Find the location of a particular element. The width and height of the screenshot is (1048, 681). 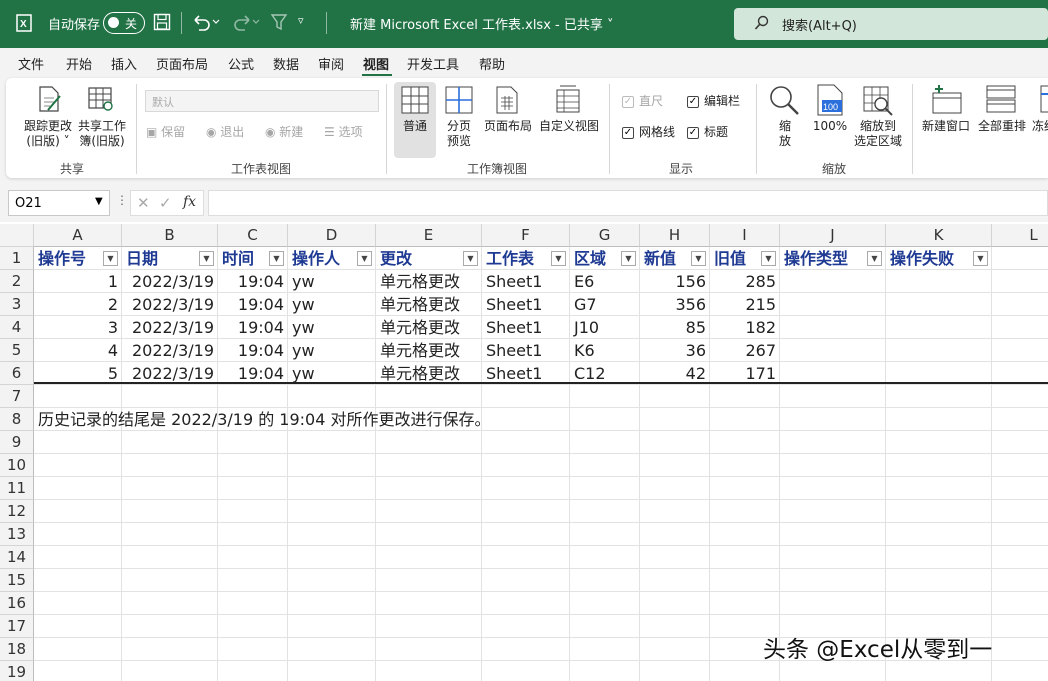

table-cell: 2 is located at coordinates (78, 304).